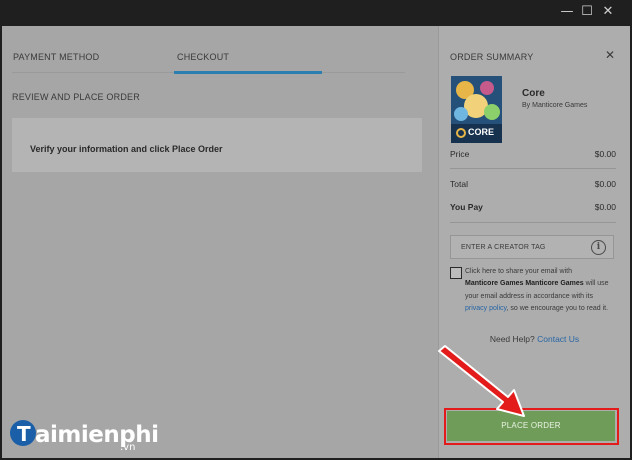 The height and width of the screenshot is (460, 632). What do you see at coordinates (24, 434) in the screenshot?
I see `watermark-logo-t-icon: T` at bounding box center [24, 434].